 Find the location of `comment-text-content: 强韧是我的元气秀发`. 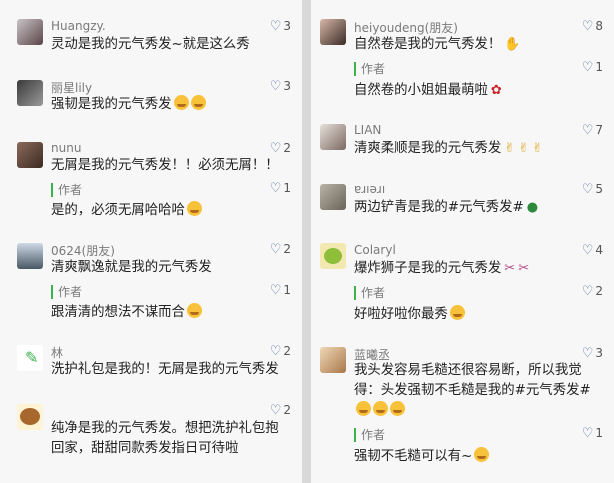

comment-text-content: 强韧是我的元气秀发 is located at coordinates (111, 104).